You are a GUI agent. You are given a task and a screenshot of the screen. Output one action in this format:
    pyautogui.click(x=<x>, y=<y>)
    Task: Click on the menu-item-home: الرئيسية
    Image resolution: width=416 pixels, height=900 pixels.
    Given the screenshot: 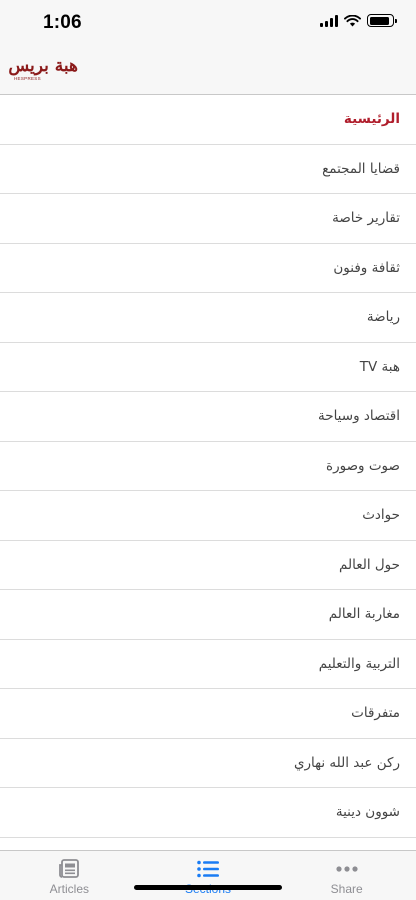 What is the action you would take?
    pyautogui.click(x=208, y=120)
    